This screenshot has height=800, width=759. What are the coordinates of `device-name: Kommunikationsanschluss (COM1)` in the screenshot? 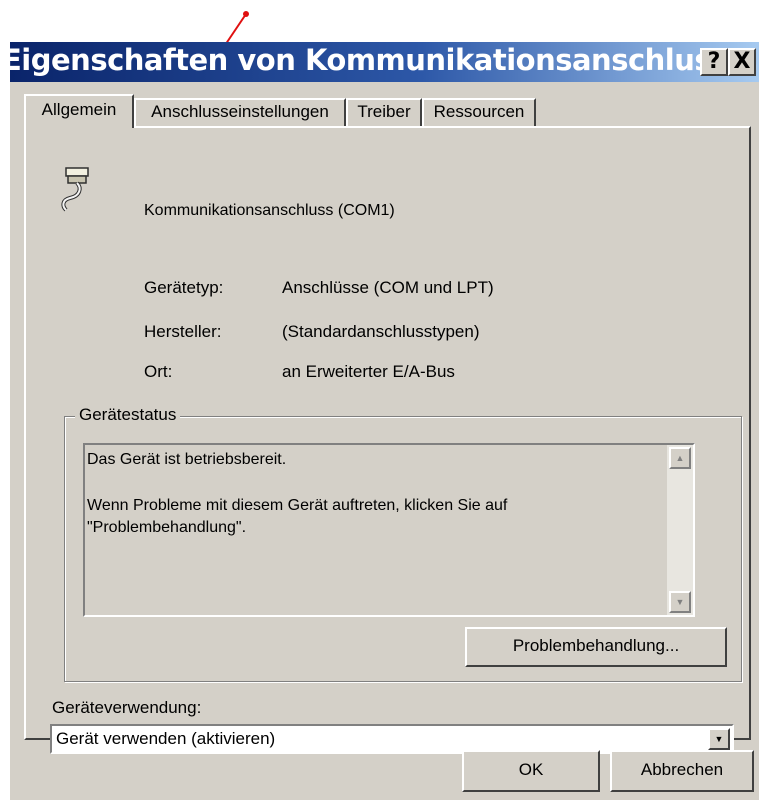 It's located at (269, 210).